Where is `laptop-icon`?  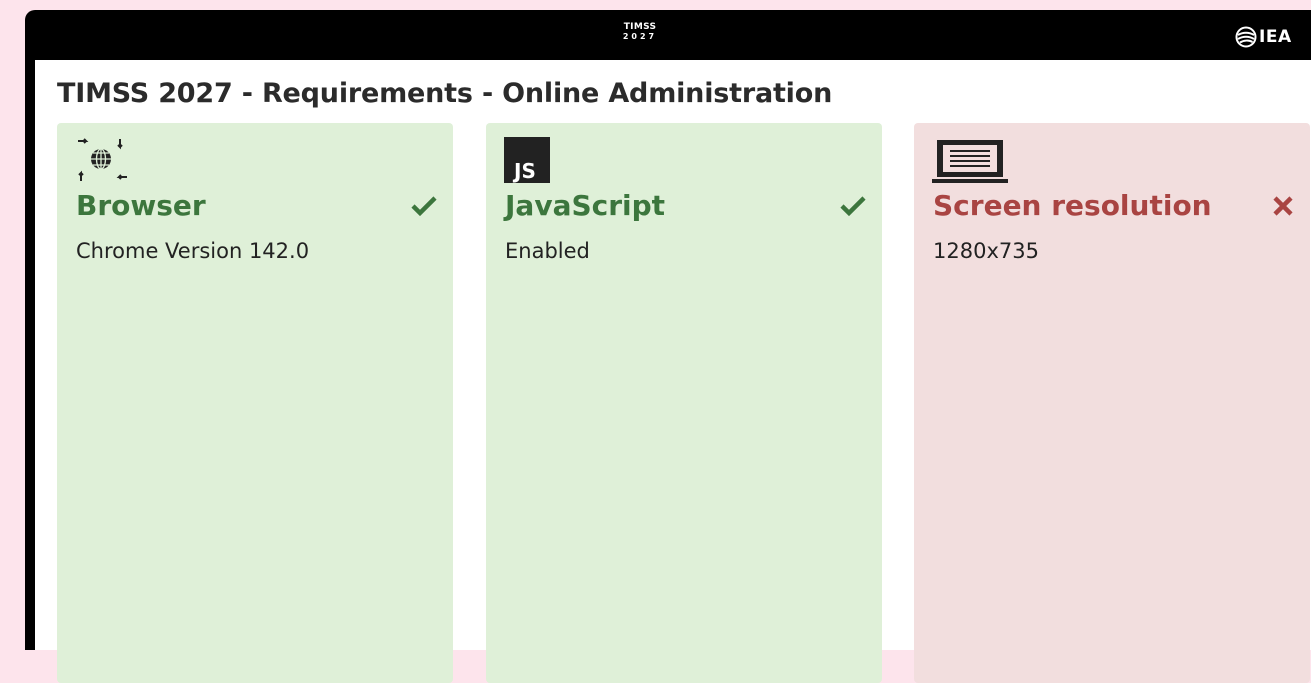
laptop-icon is located at coordinates (972, 163).